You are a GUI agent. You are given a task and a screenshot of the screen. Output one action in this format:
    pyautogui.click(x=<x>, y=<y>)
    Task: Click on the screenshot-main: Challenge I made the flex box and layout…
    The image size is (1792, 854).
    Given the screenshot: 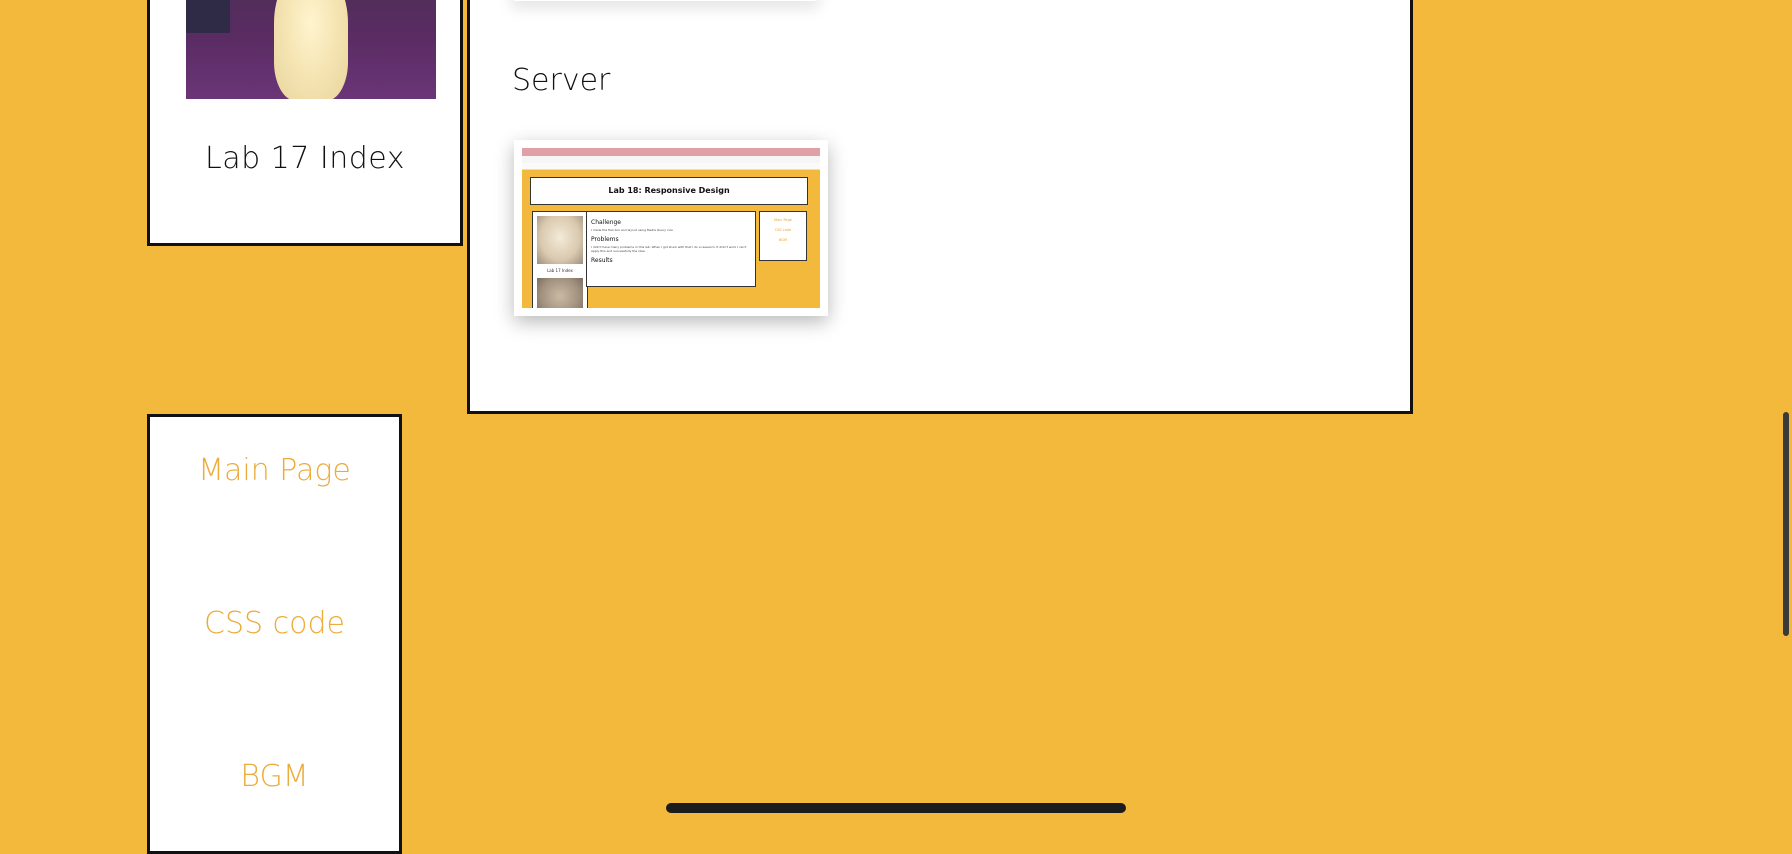 What is the action you would take?
    pyautogui.click(x=671, y=249)
    